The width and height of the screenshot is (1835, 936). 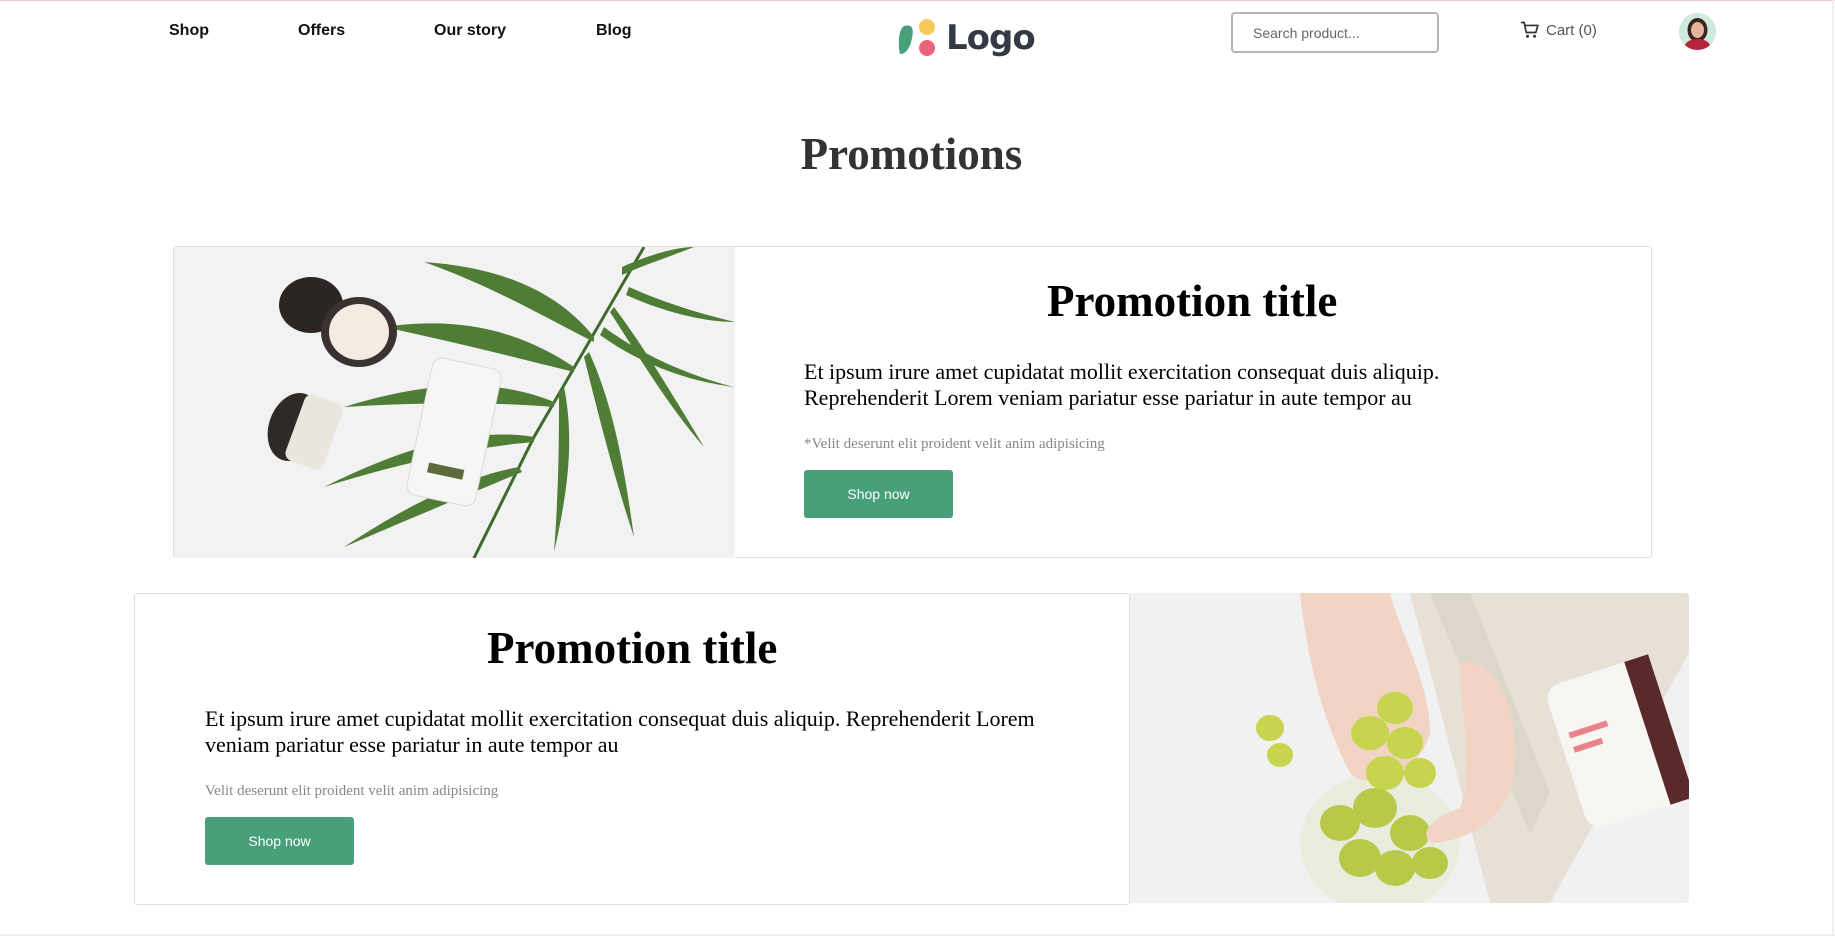 I want to click on avatar-portrait-icon, so click(x=1697, y=31).